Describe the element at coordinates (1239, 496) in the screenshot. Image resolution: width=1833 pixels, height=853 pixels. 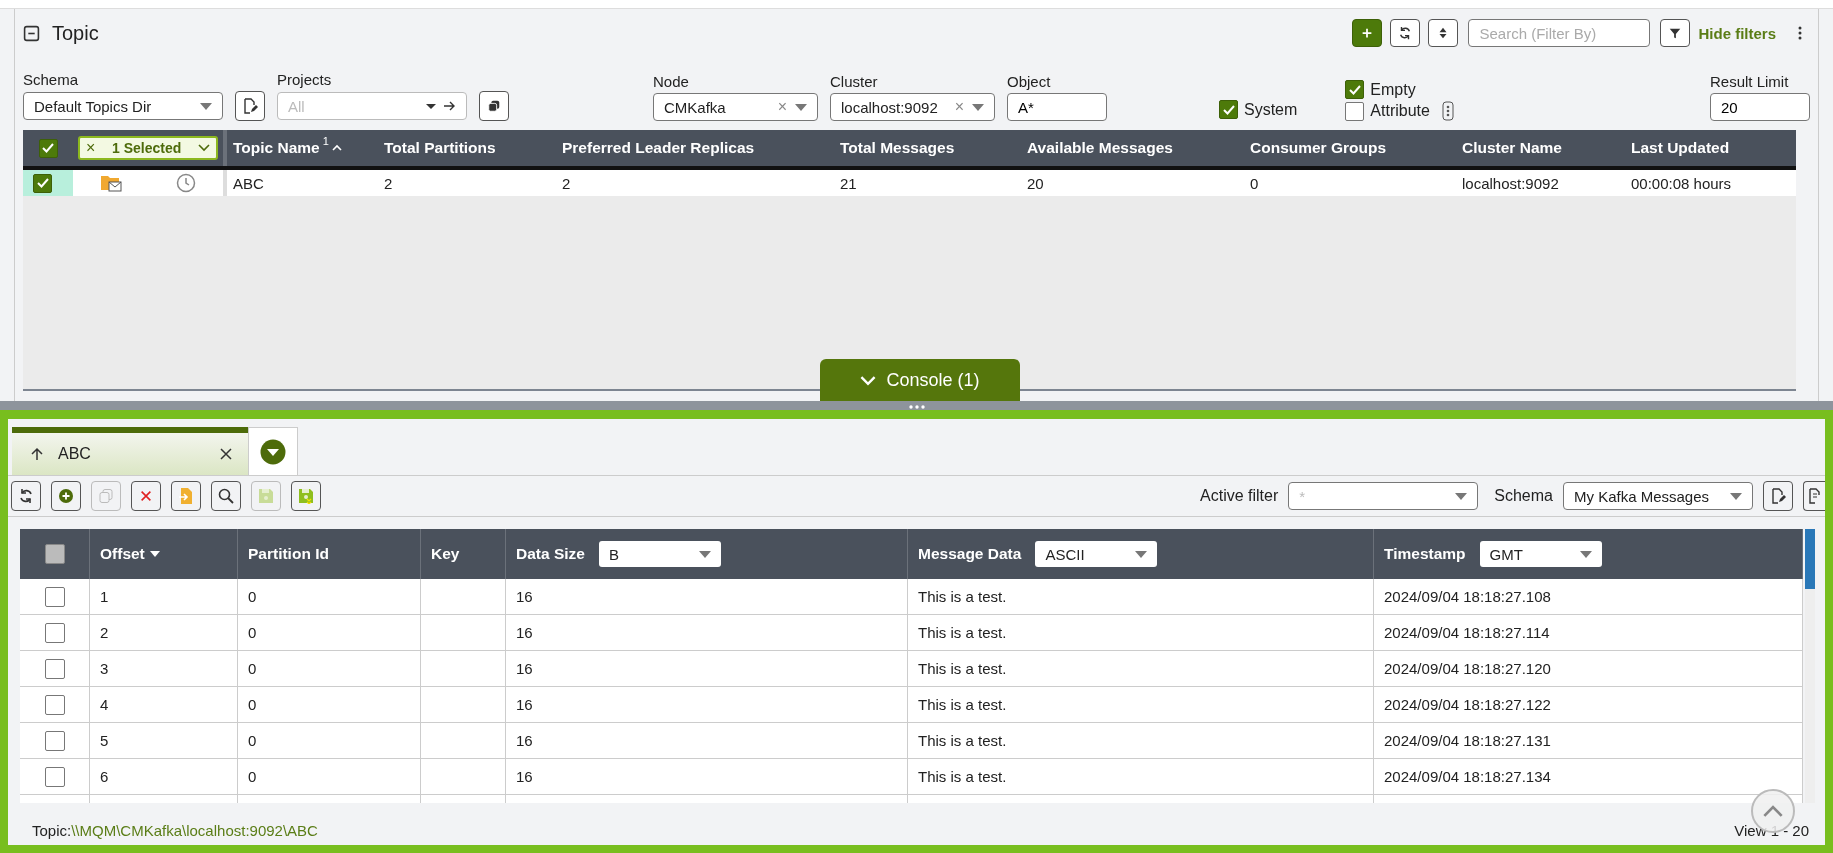
I see `field-label: Active filter` at that location.